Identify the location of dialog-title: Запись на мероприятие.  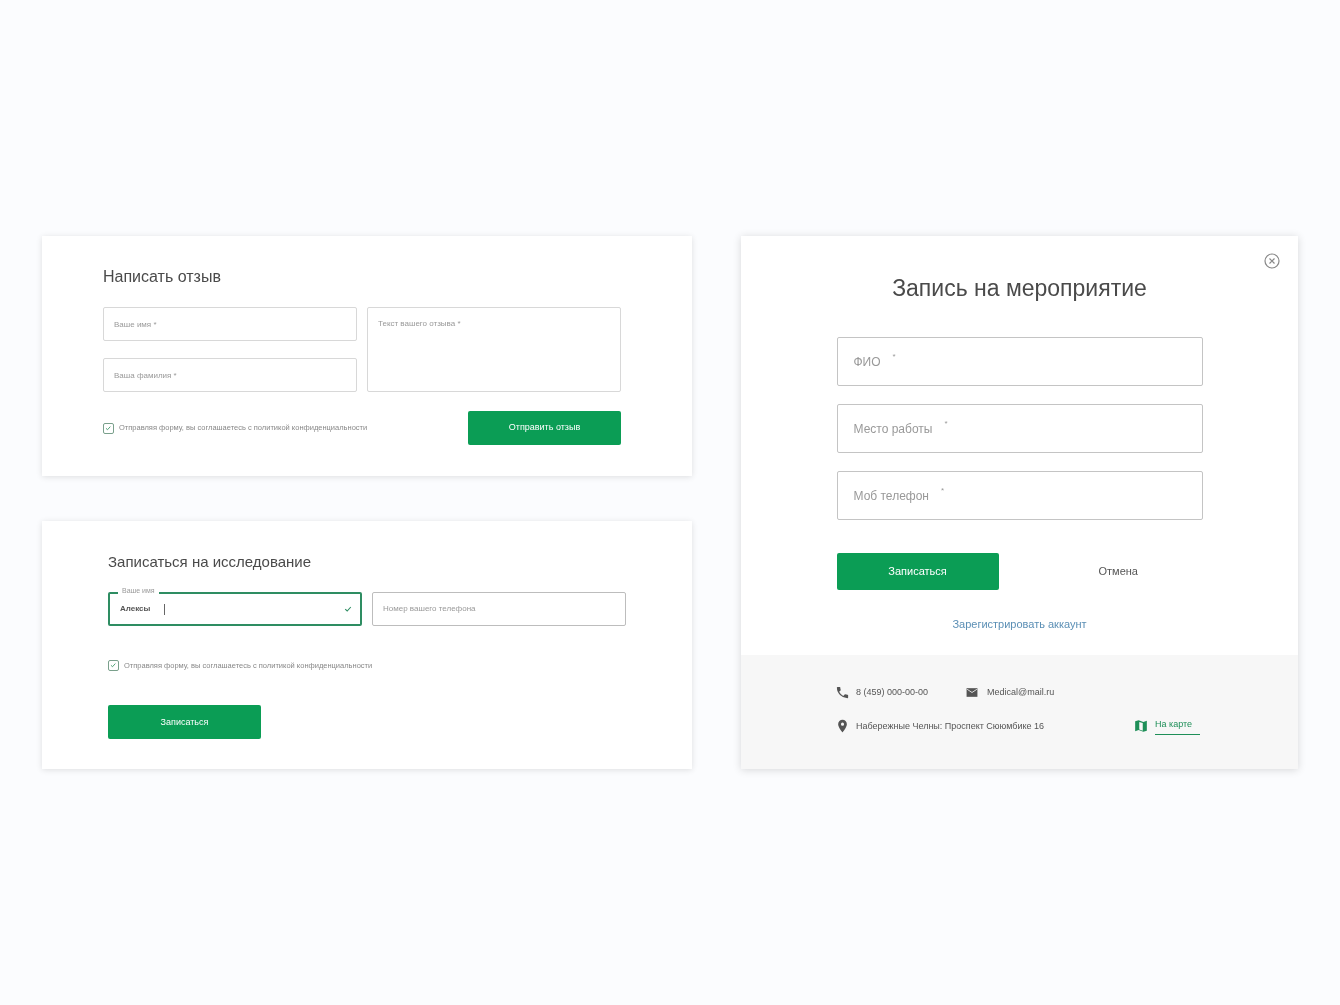
(1019, 288).